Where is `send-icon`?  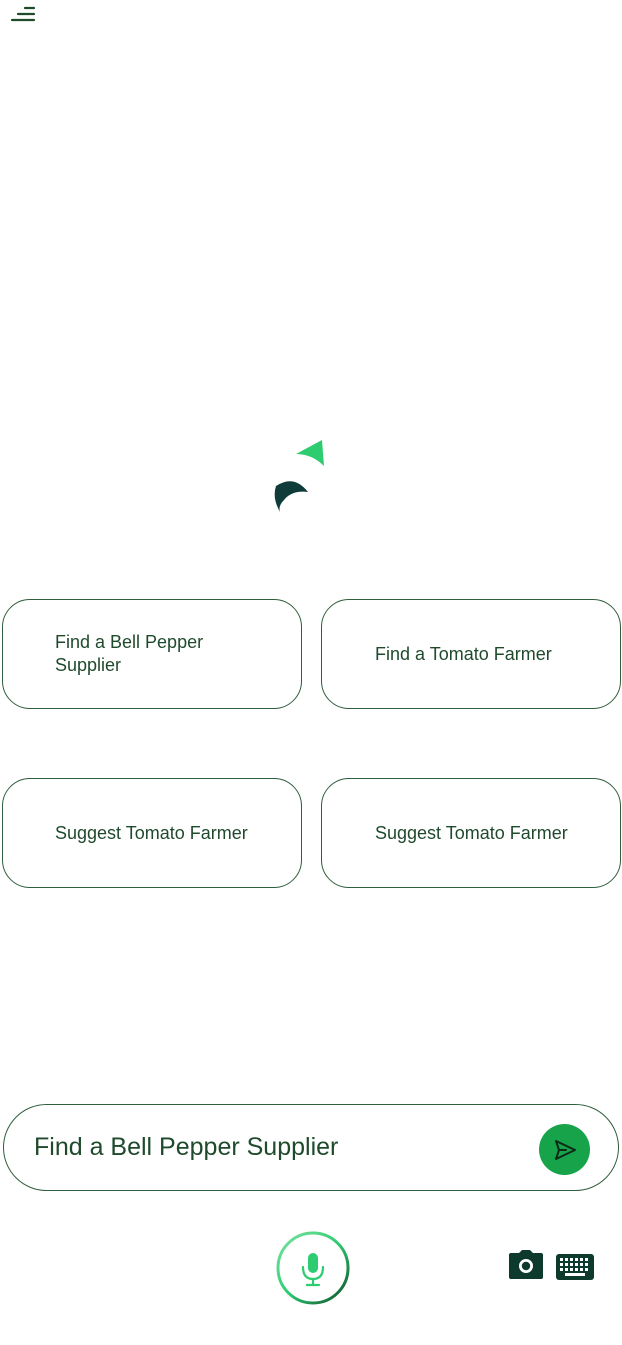 send-icon is located at coordinates (565, 1149).